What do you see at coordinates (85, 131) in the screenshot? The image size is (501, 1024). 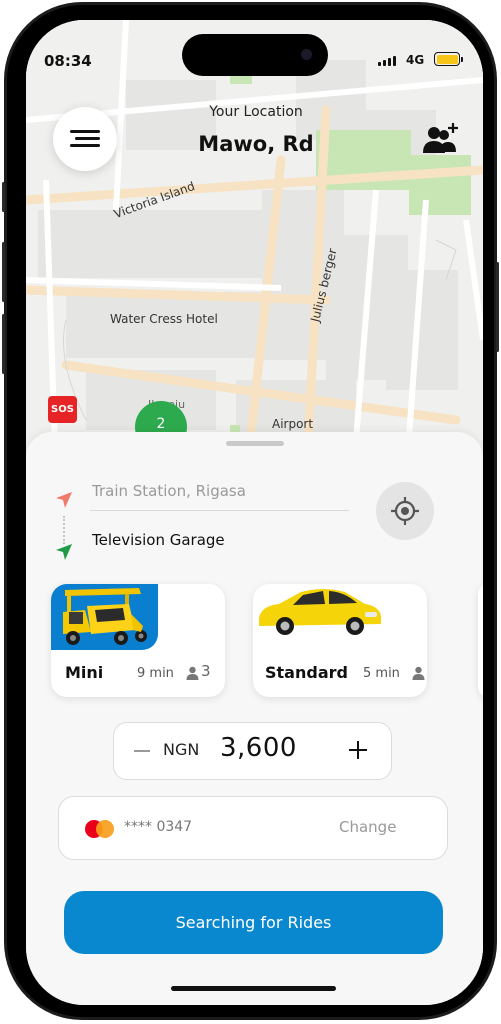 I see `menu-icon` at bounding box center [85, 131].